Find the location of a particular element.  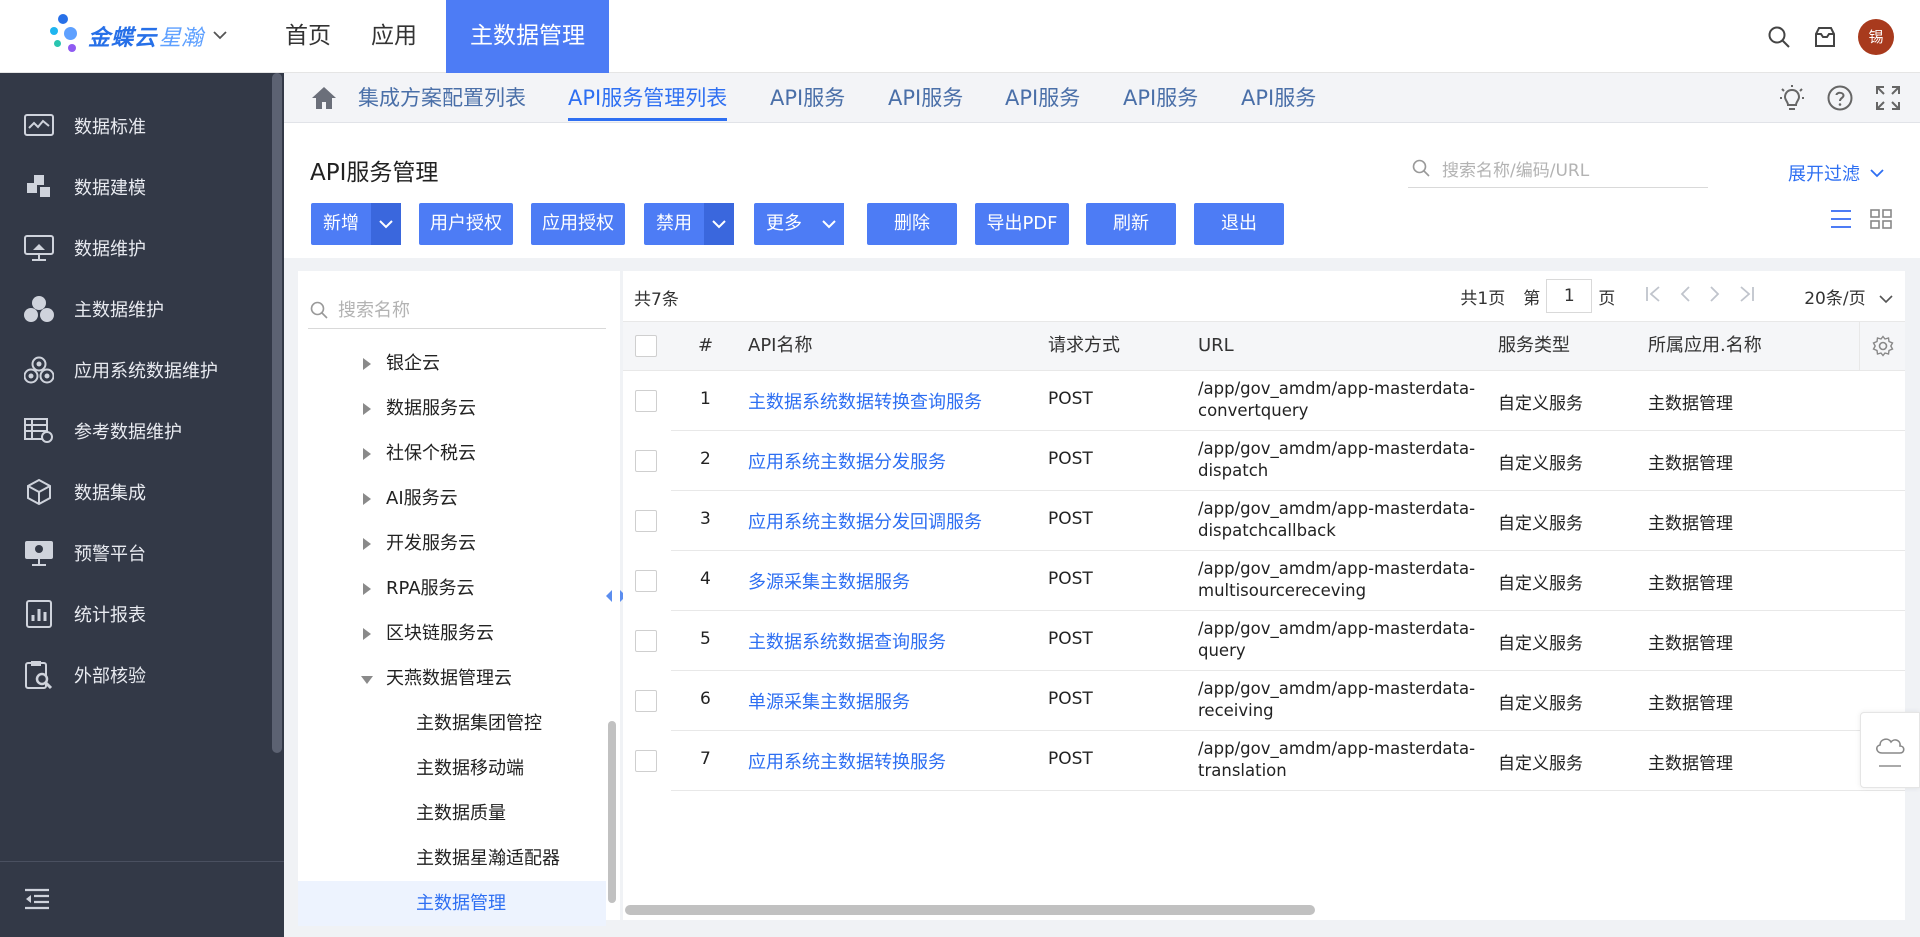

search-input: 搜索名称/编码/URL is located at coordinates (1558, 168).